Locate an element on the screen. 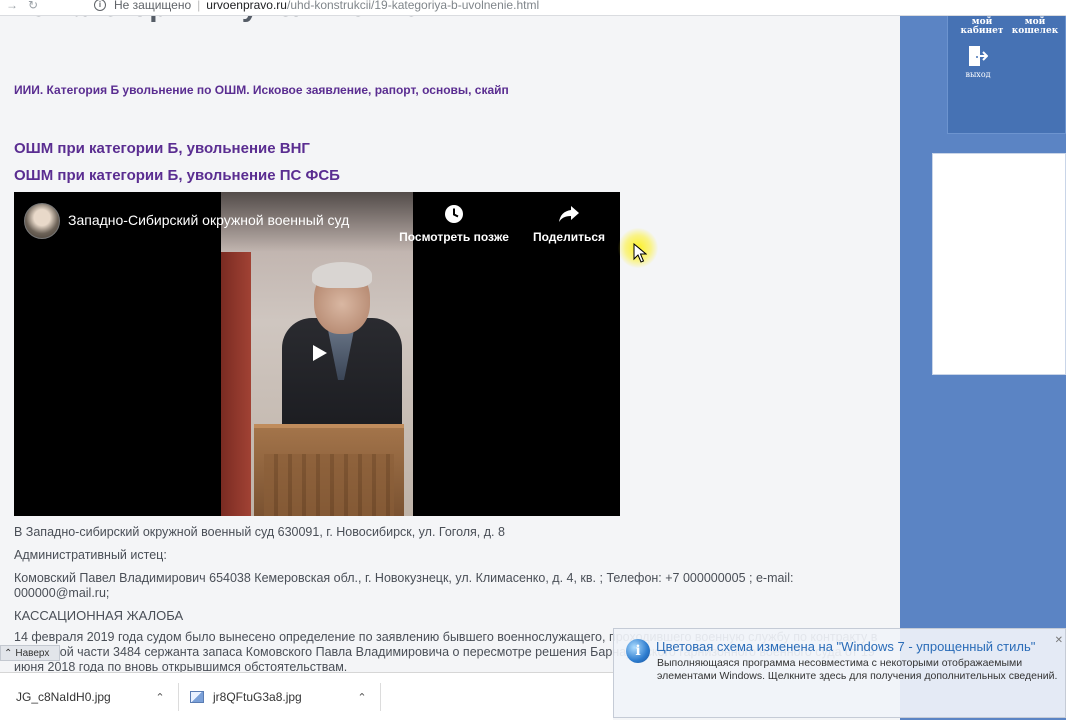 The width and height of the screenshot is (1066, 720). user-panel: мой кабинет мой кошелек выход is located at coordinates (1006, 75).